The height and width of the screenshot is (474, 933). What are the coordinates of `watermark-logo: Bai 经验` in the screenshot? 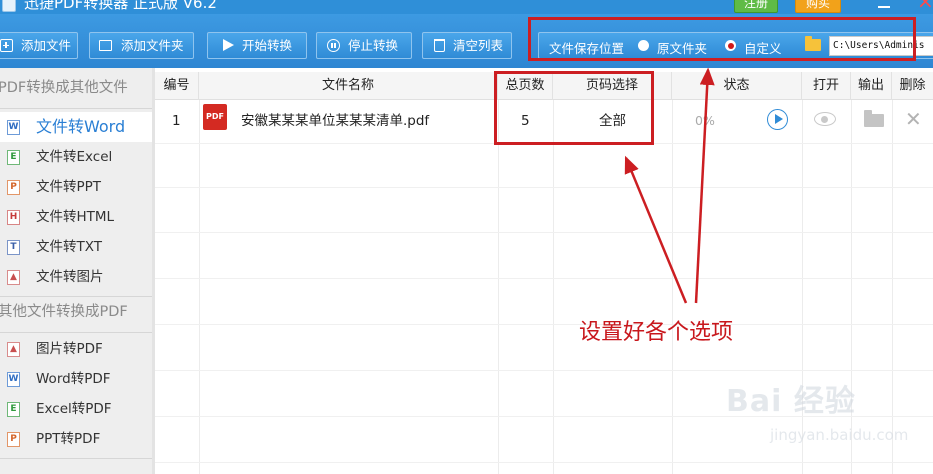 It's located at (791, 401).